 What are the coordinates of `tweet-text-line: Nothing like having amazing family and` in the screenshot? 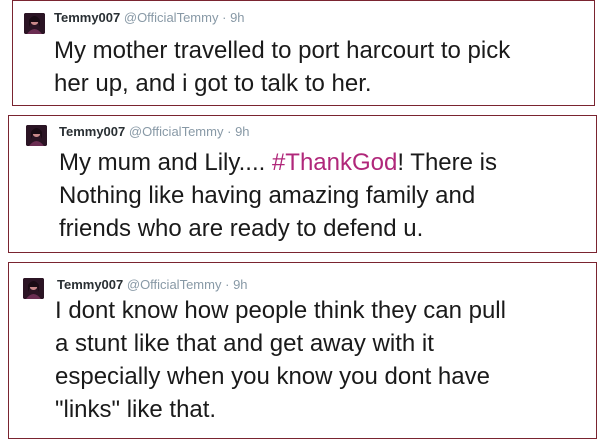 It's located at (267, 195).